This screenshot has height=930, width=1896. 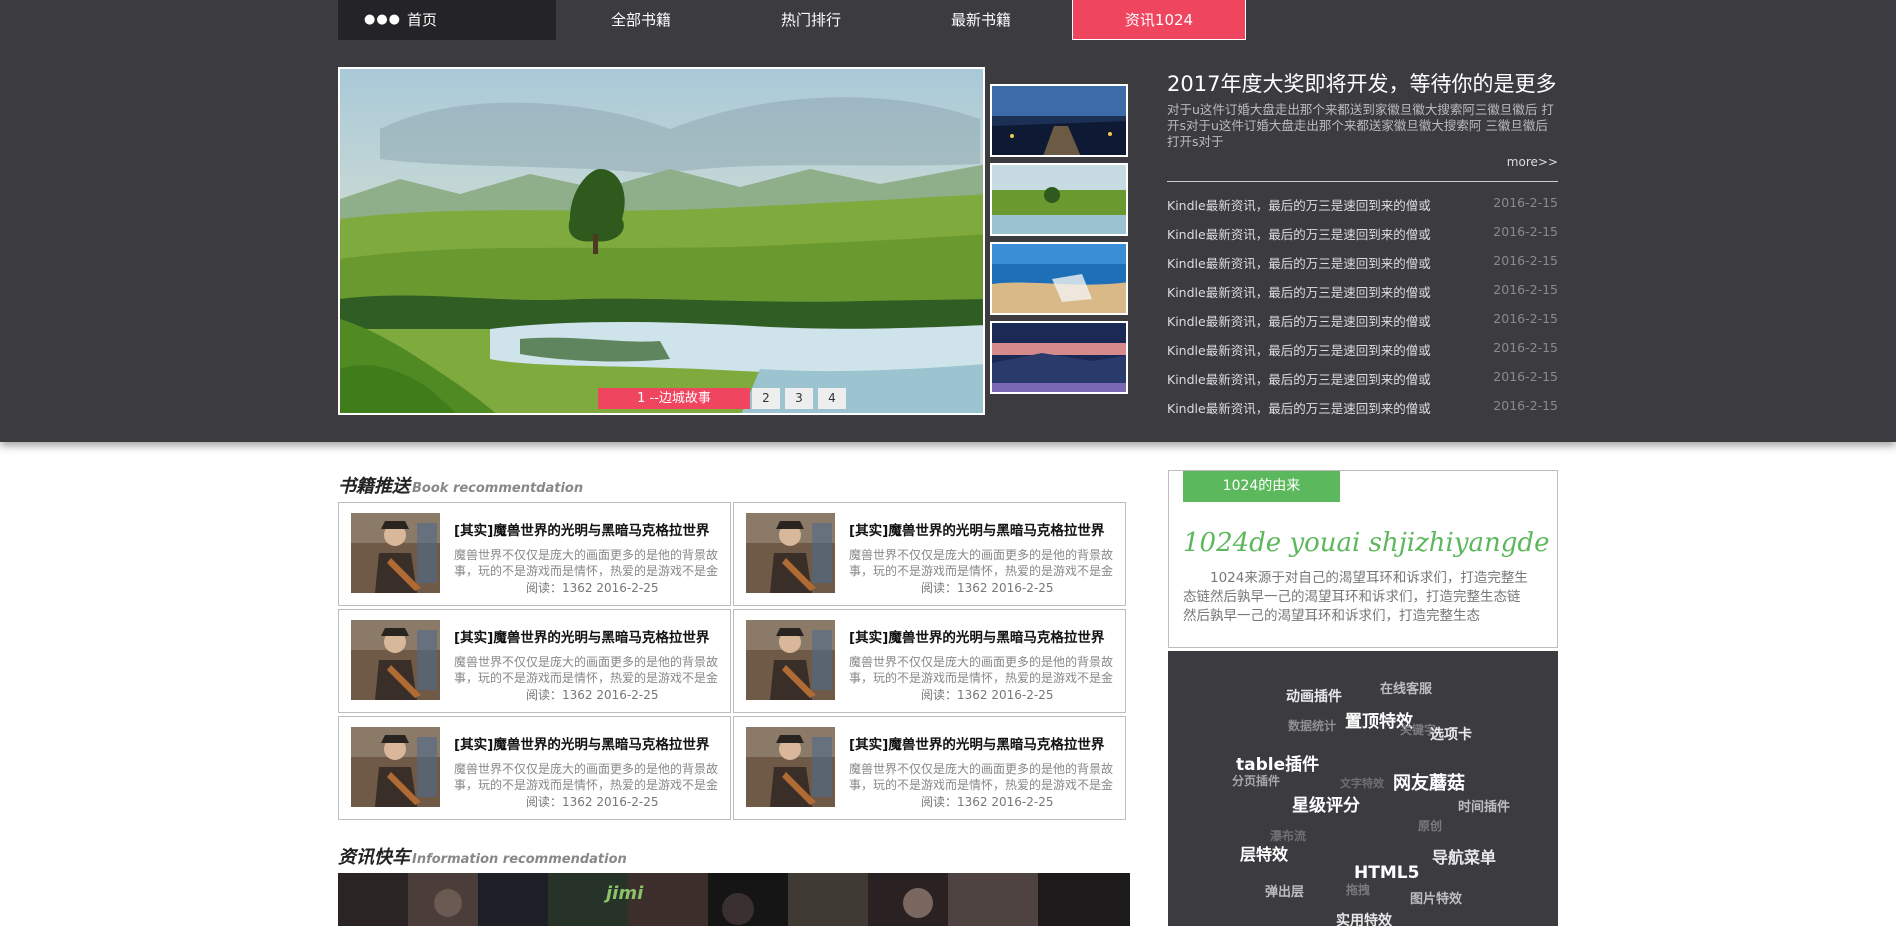 I want to click on slider-dot-4: 4, so click(x=832, y=398).